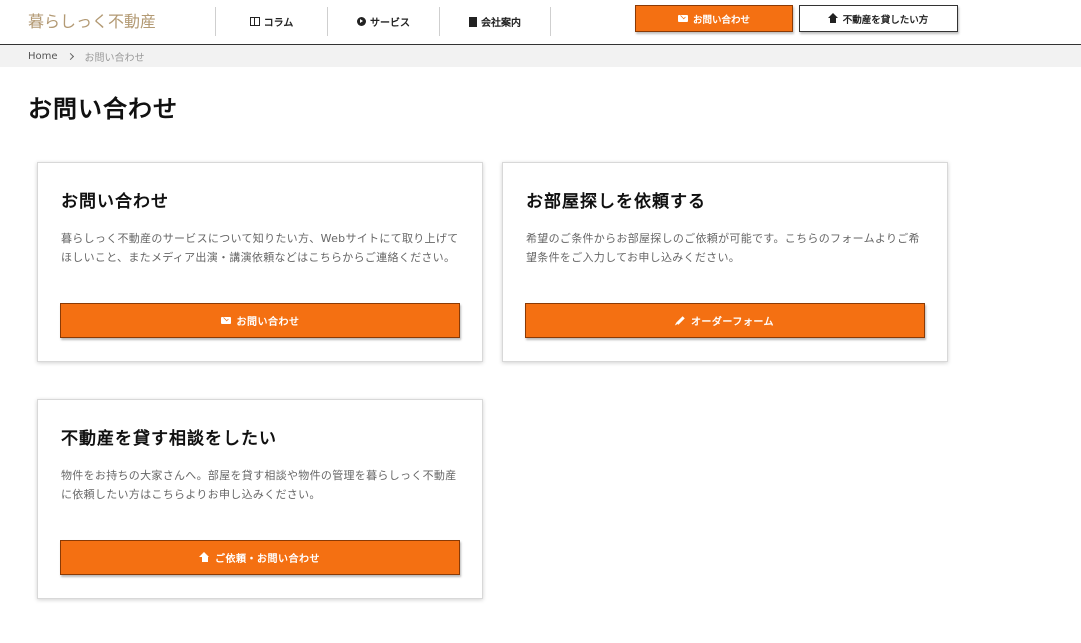 This screenshot has width=1081, height=643. Describe the element at coordinates (169, 439) in the screenshot. I see `card-title: 不動産を貸す相談をしたい` at that location.